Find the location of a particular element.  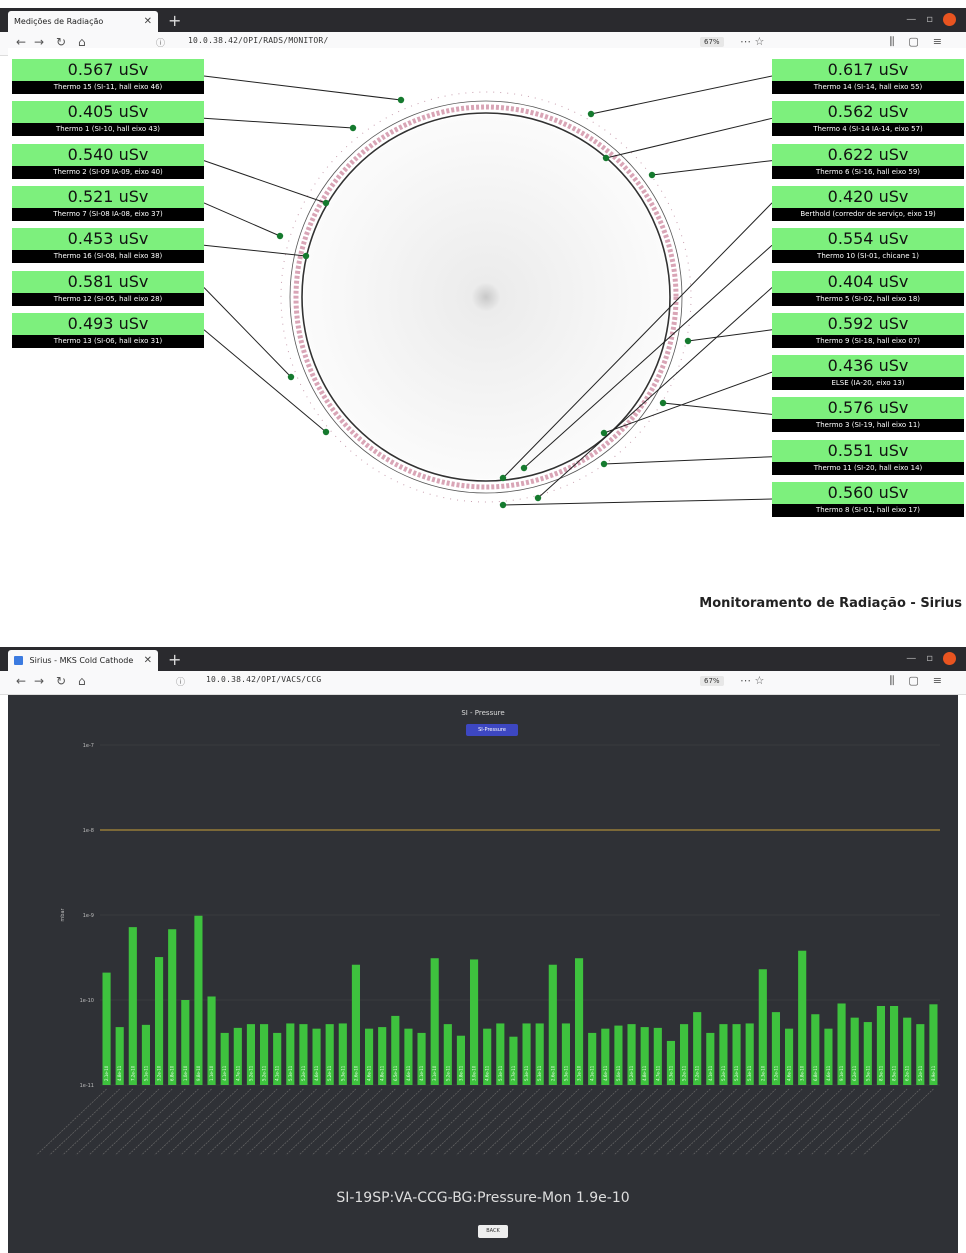

y-axis-label: mbar is located at coordinates (63, 914).